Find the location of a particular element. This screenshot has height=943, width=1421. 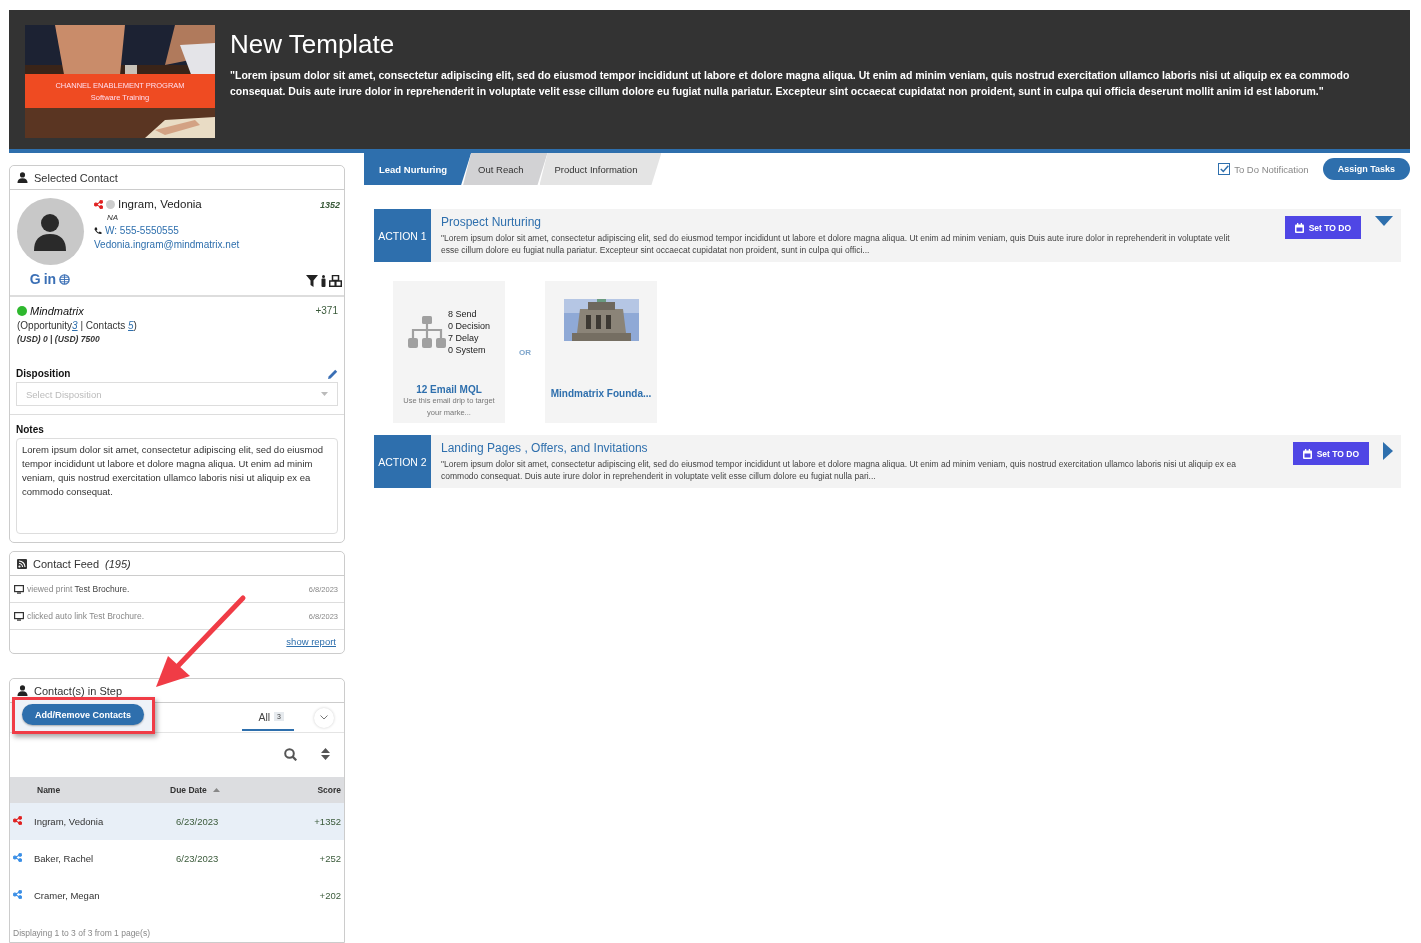

chevron-down-icon is located at coordinates (324, 717).